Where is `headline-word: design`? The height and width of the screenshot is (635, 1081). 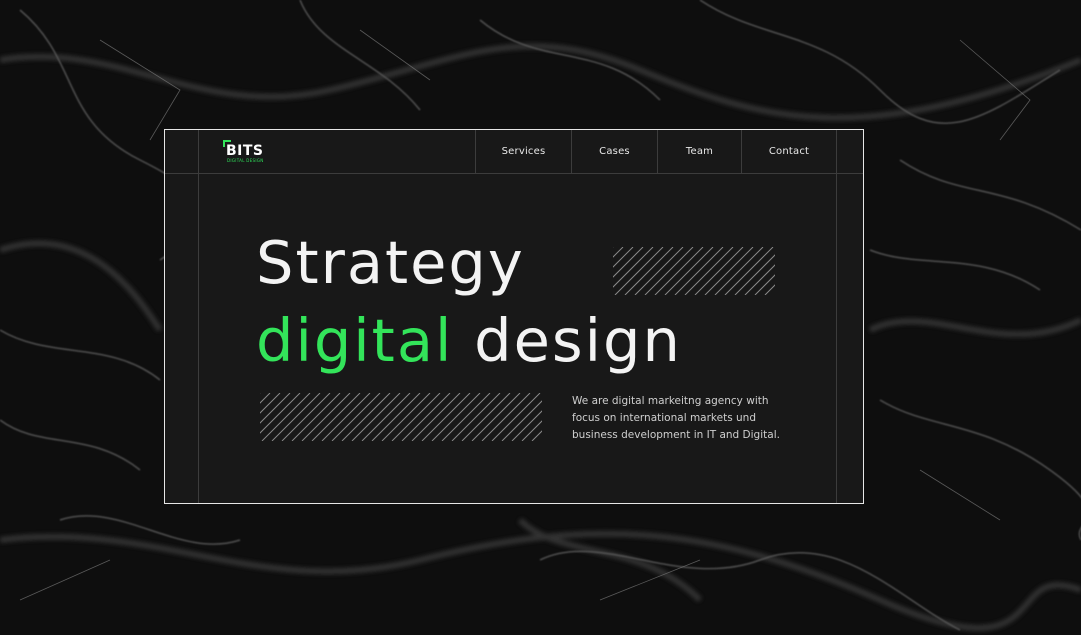
headline-word: design is located at coordinates (578, 340).